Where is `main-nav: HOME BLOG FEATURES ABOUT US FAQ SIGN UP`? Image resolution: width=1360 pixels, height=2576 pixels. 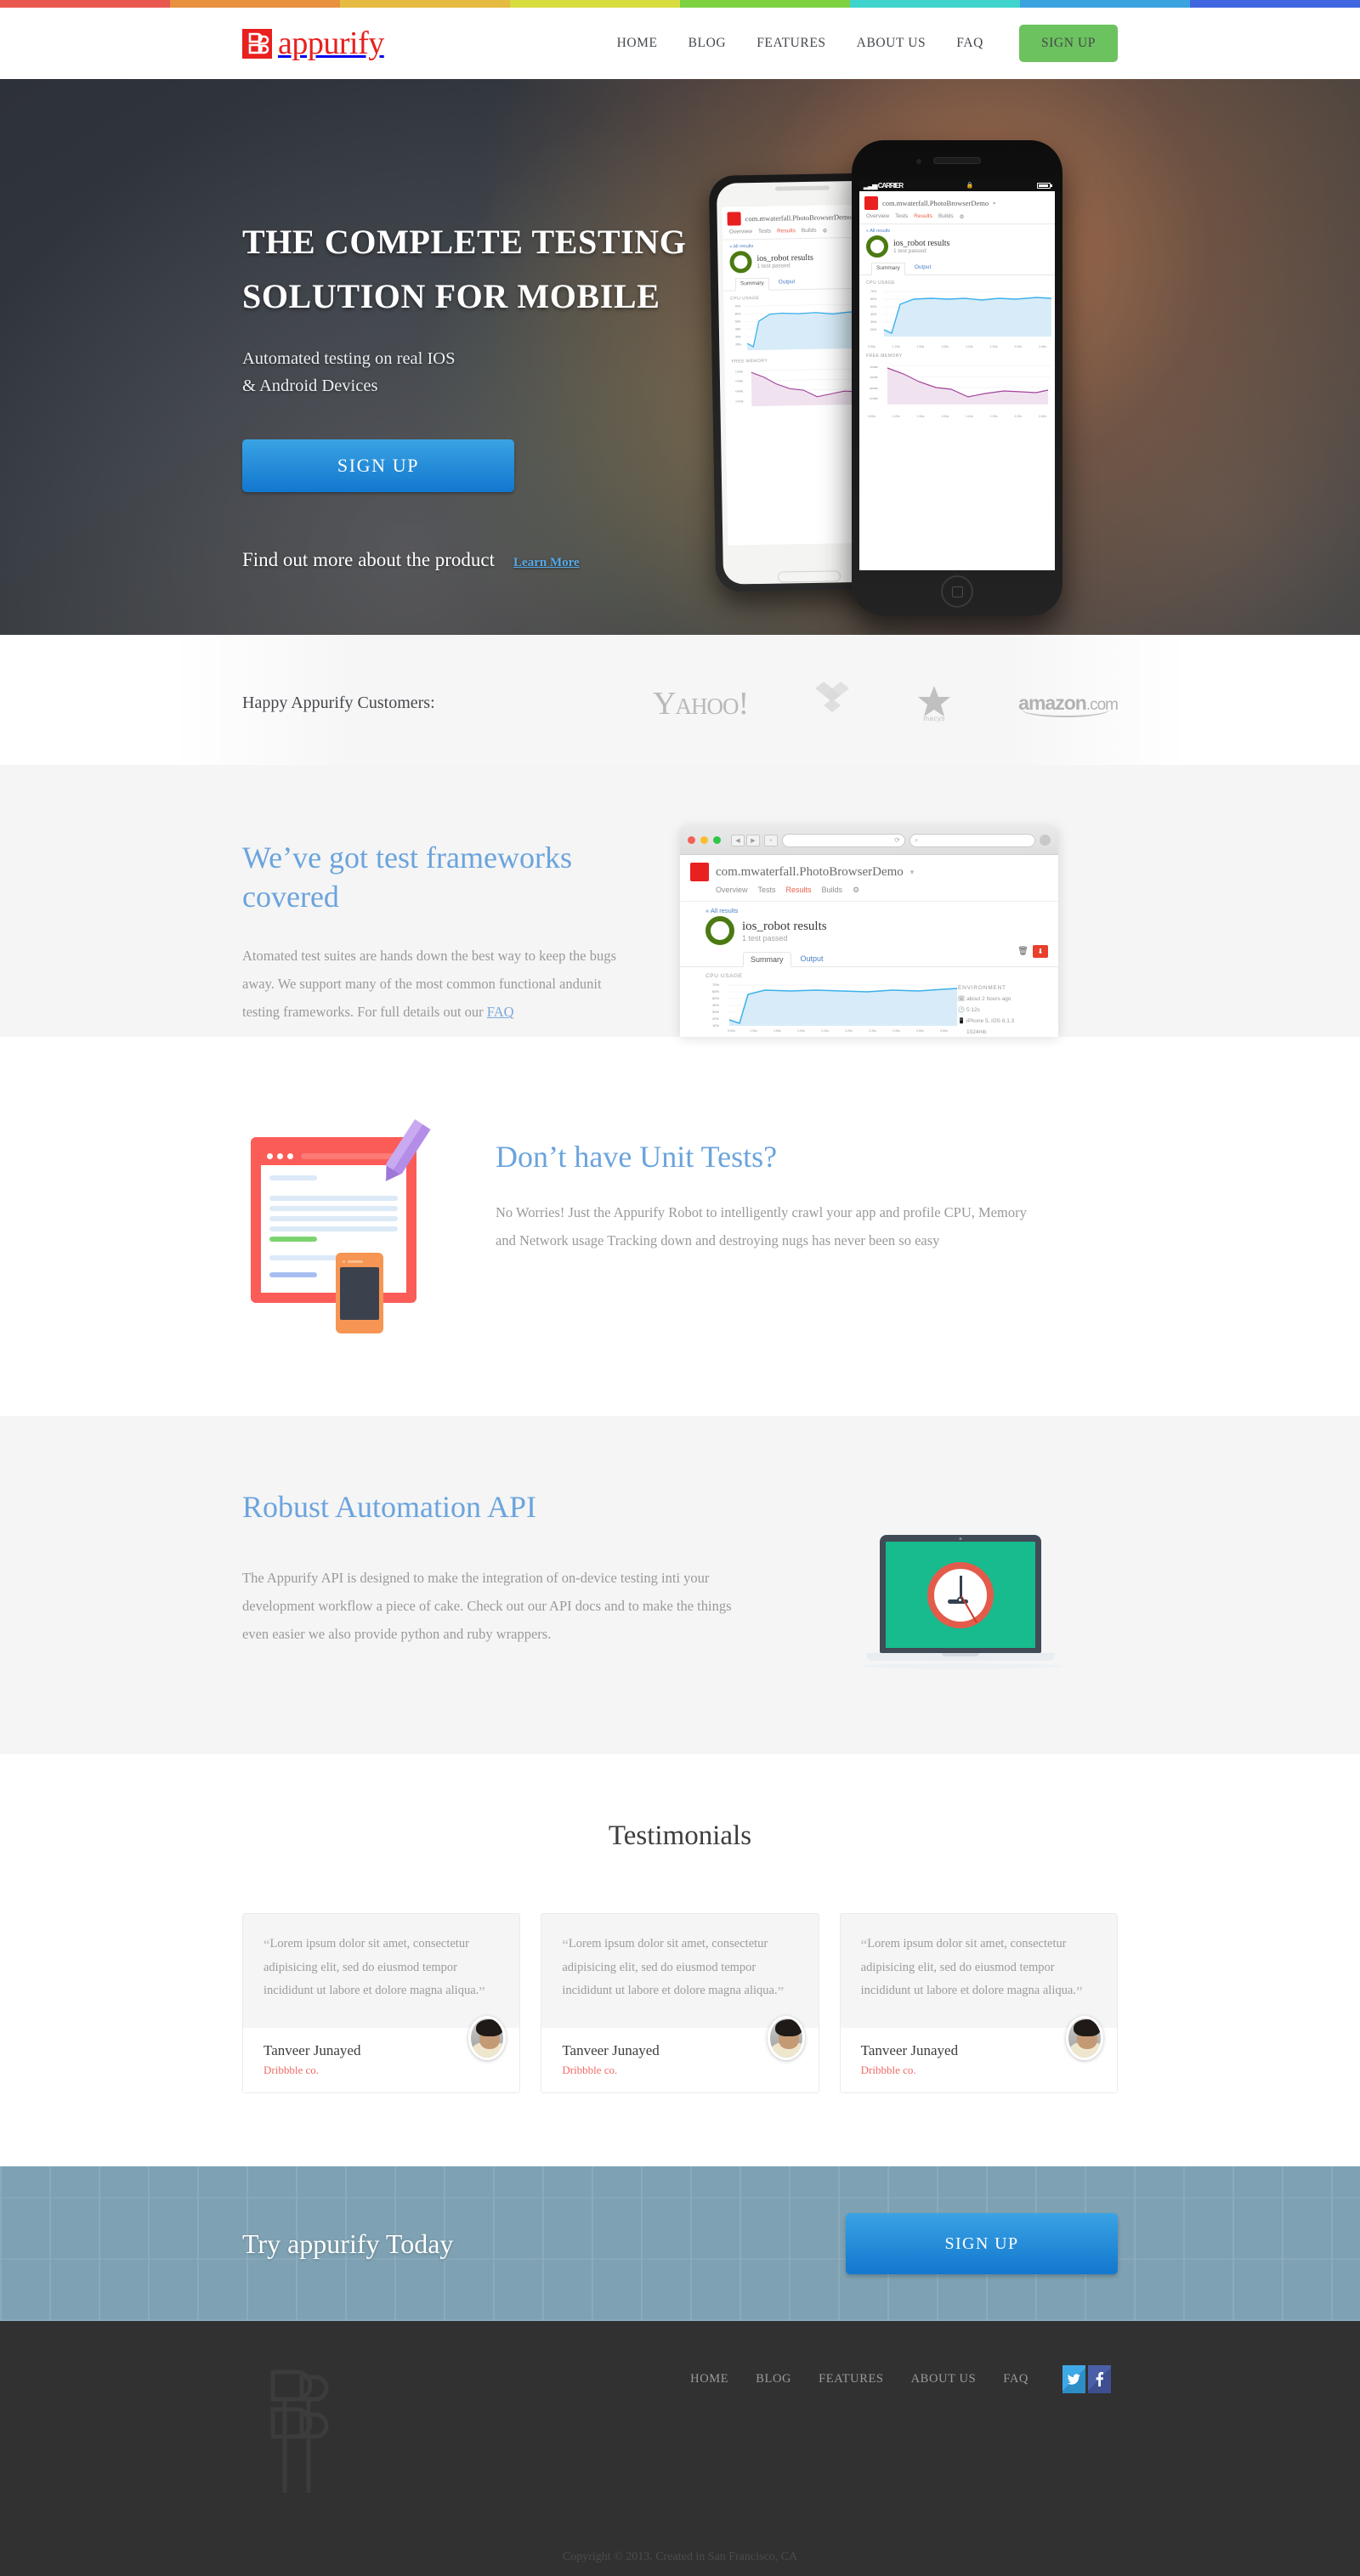
main-nav: HOME BLOG FEATURES ABOUT US FAQ SIGN UP is located at coordinates (867, 43).